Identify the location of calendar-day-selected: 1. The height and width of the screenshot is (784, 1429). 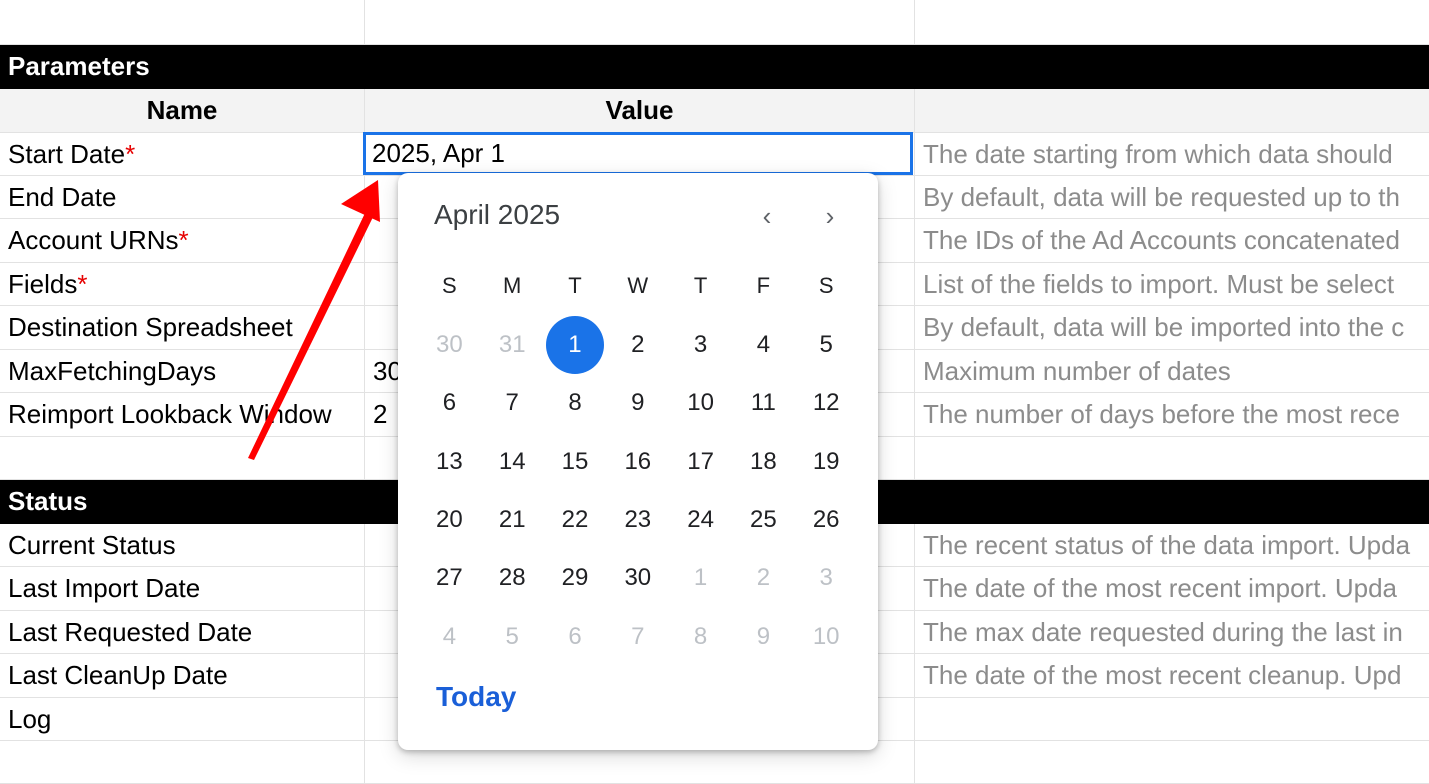
(575, 345).